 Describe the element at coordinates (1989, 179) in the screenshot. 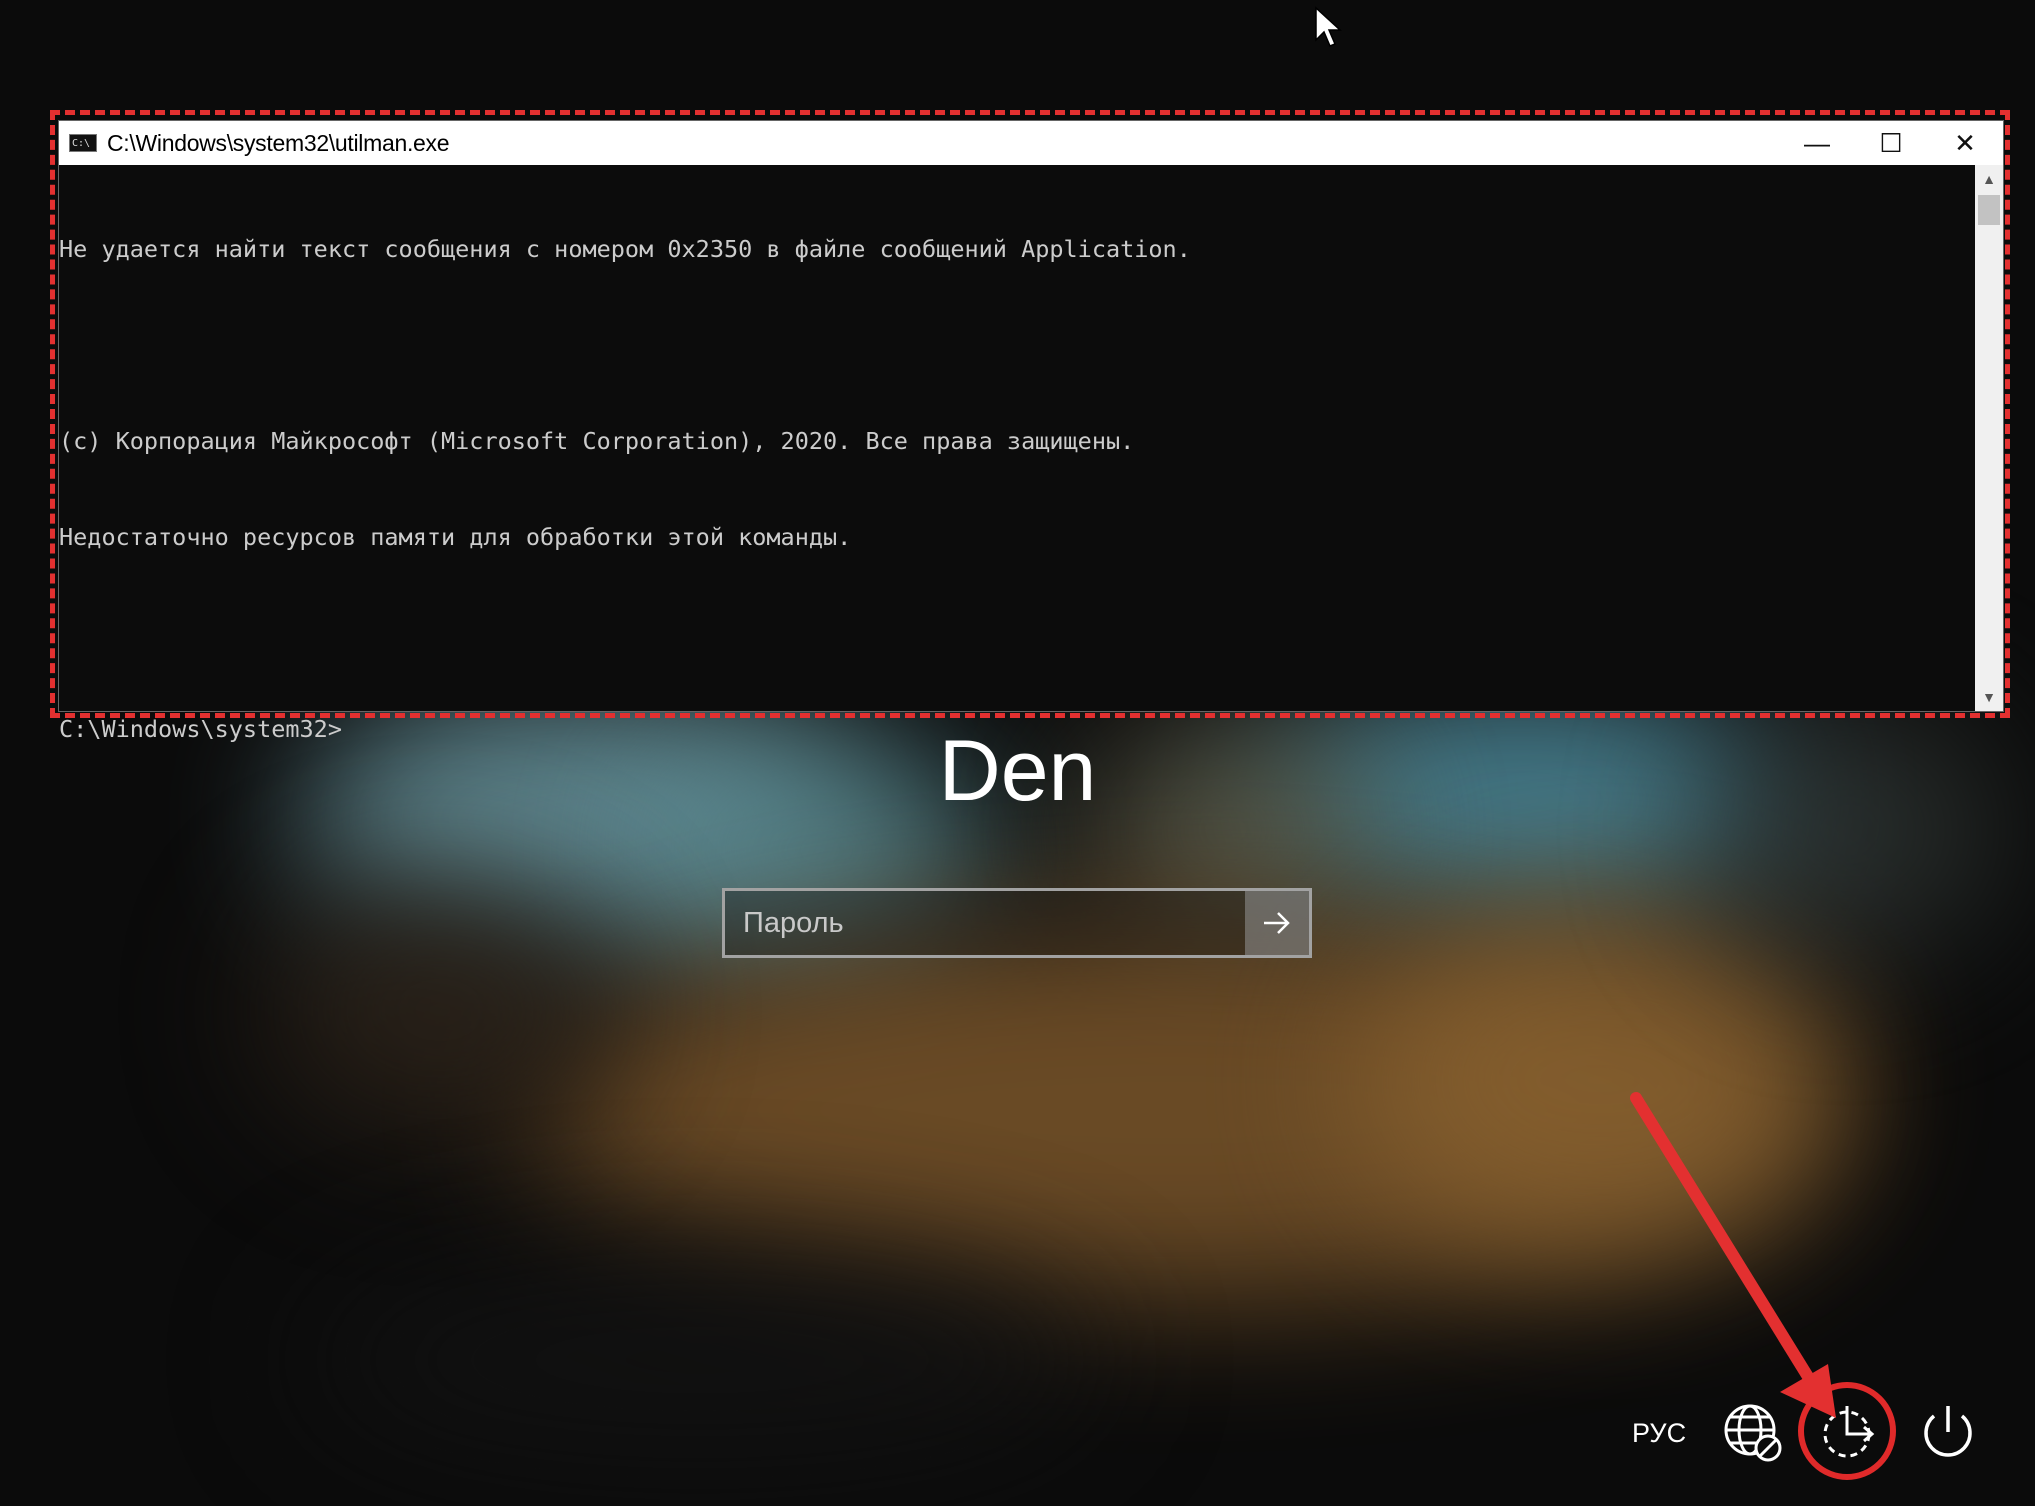

I see `scroll-up-icon: ▲` at that location.